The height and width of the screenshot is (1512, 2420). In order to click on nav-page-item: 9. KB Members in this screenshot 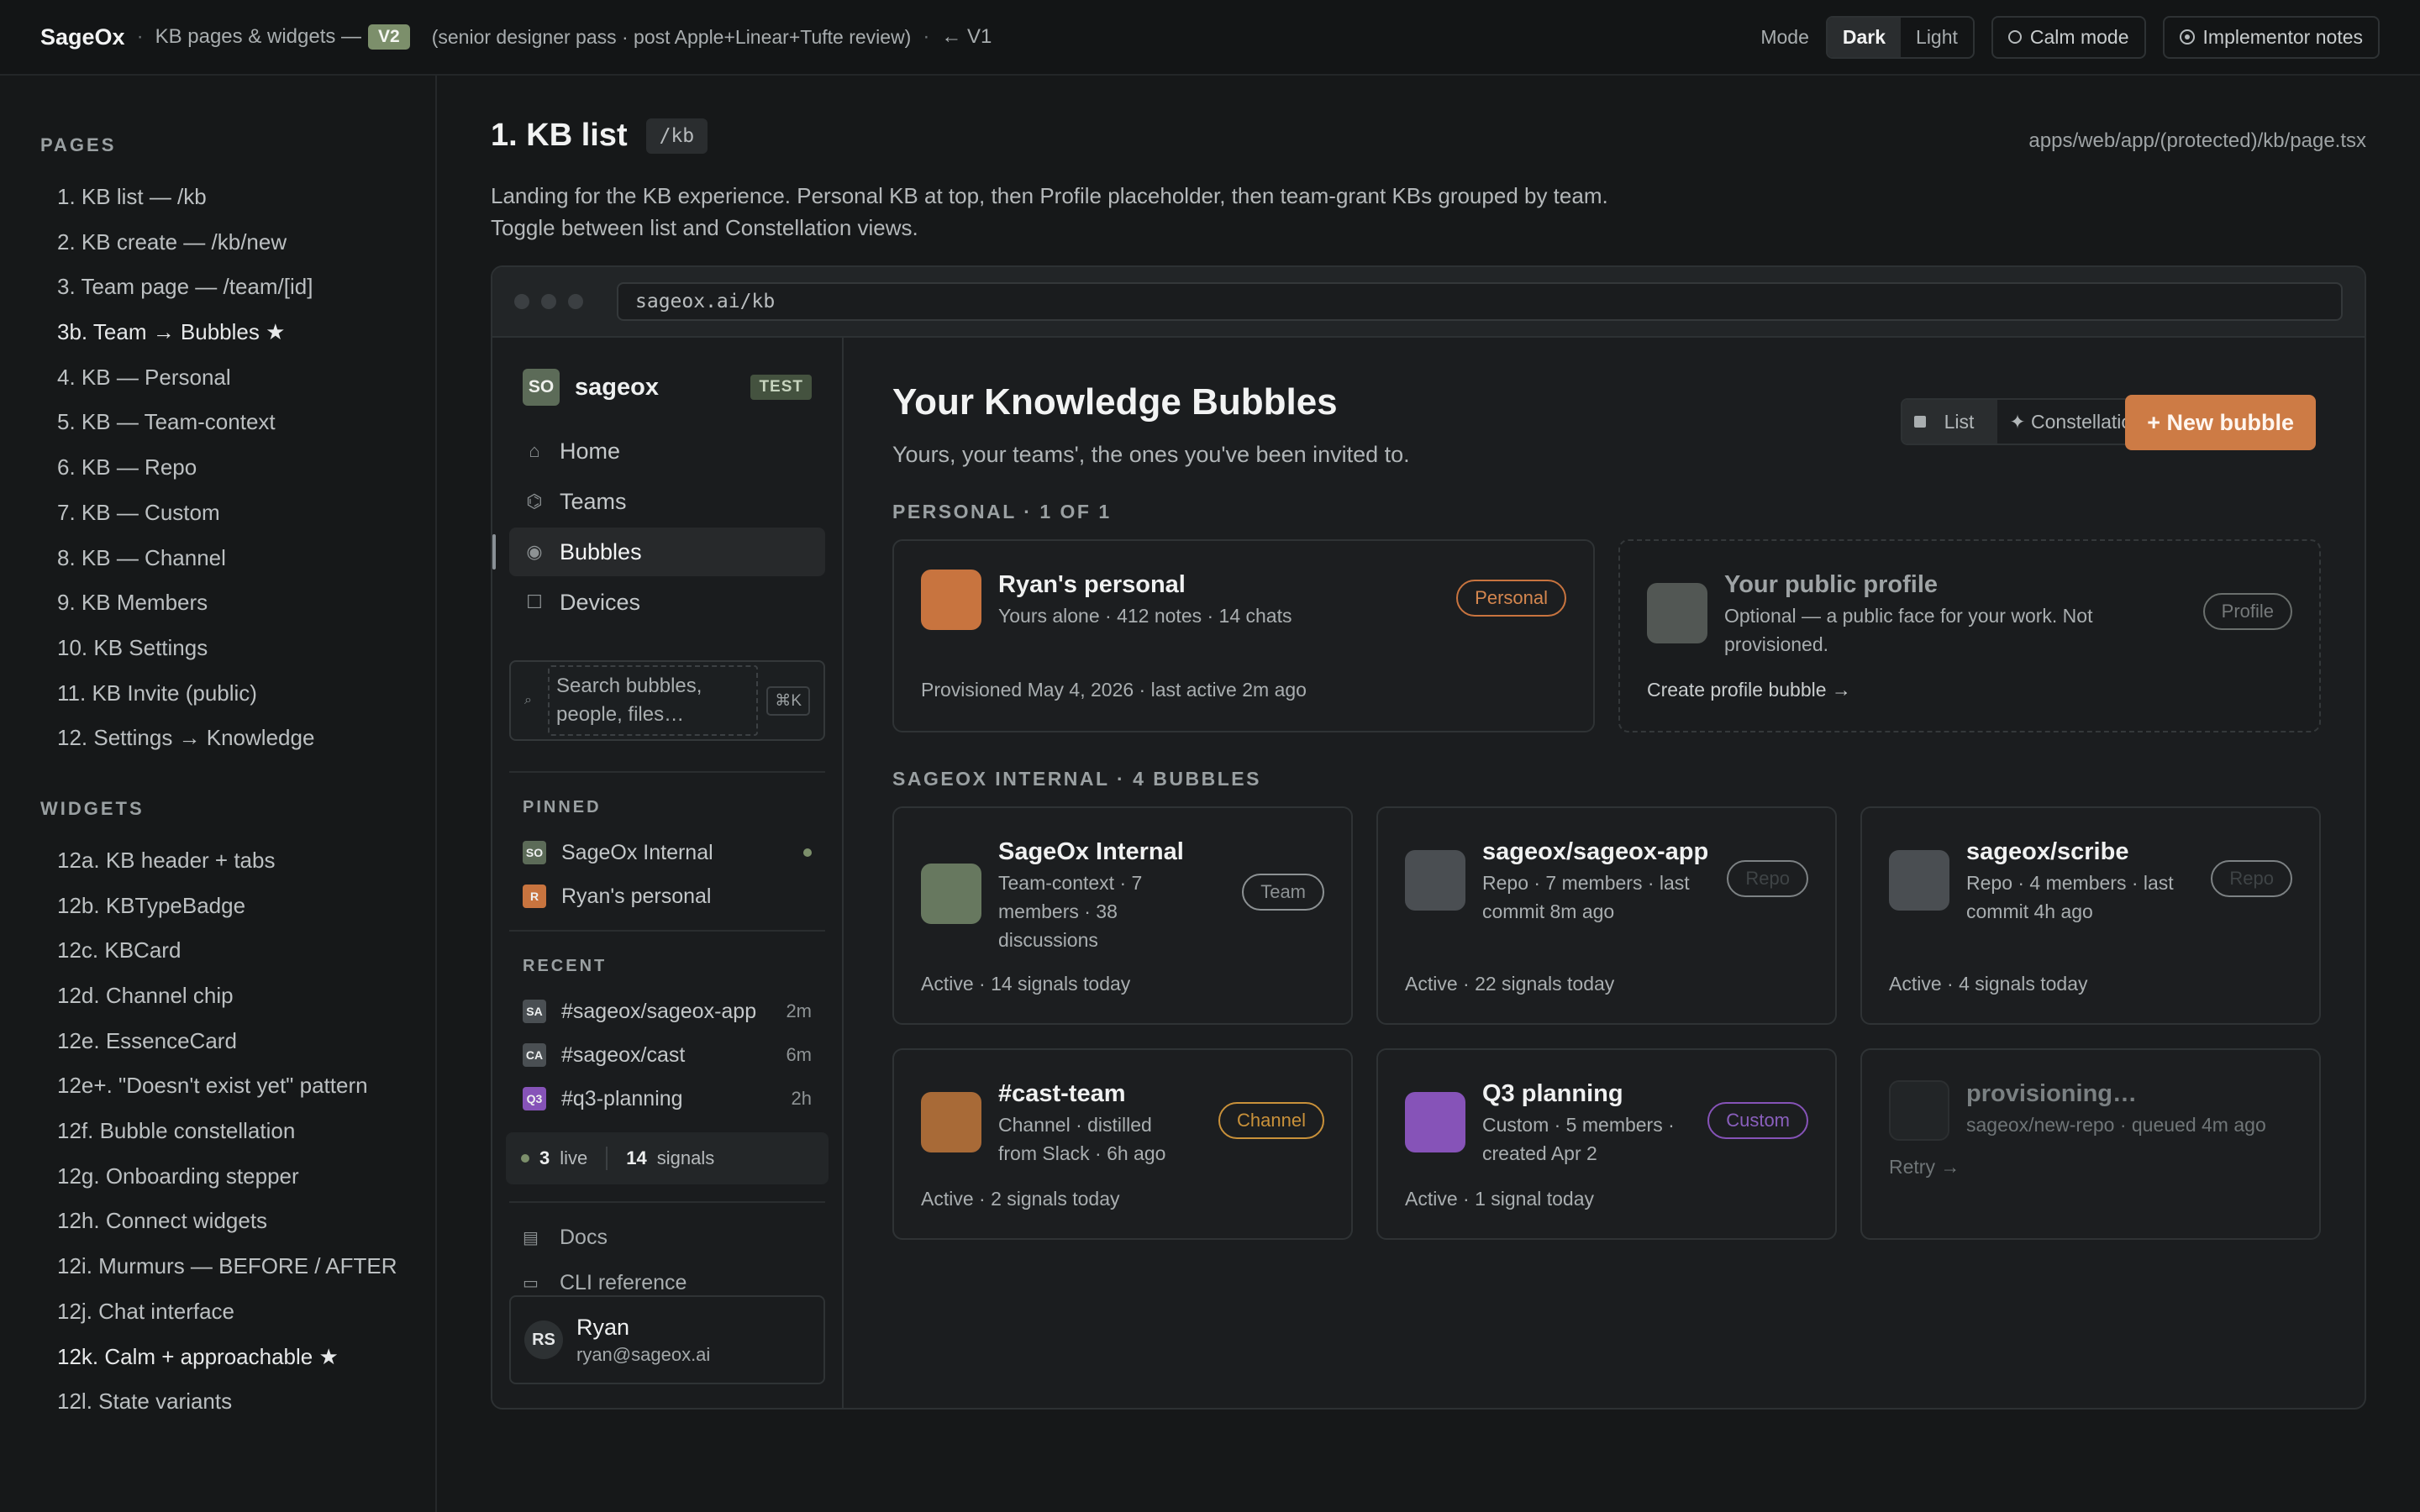, I will do `click(238, 603)`.